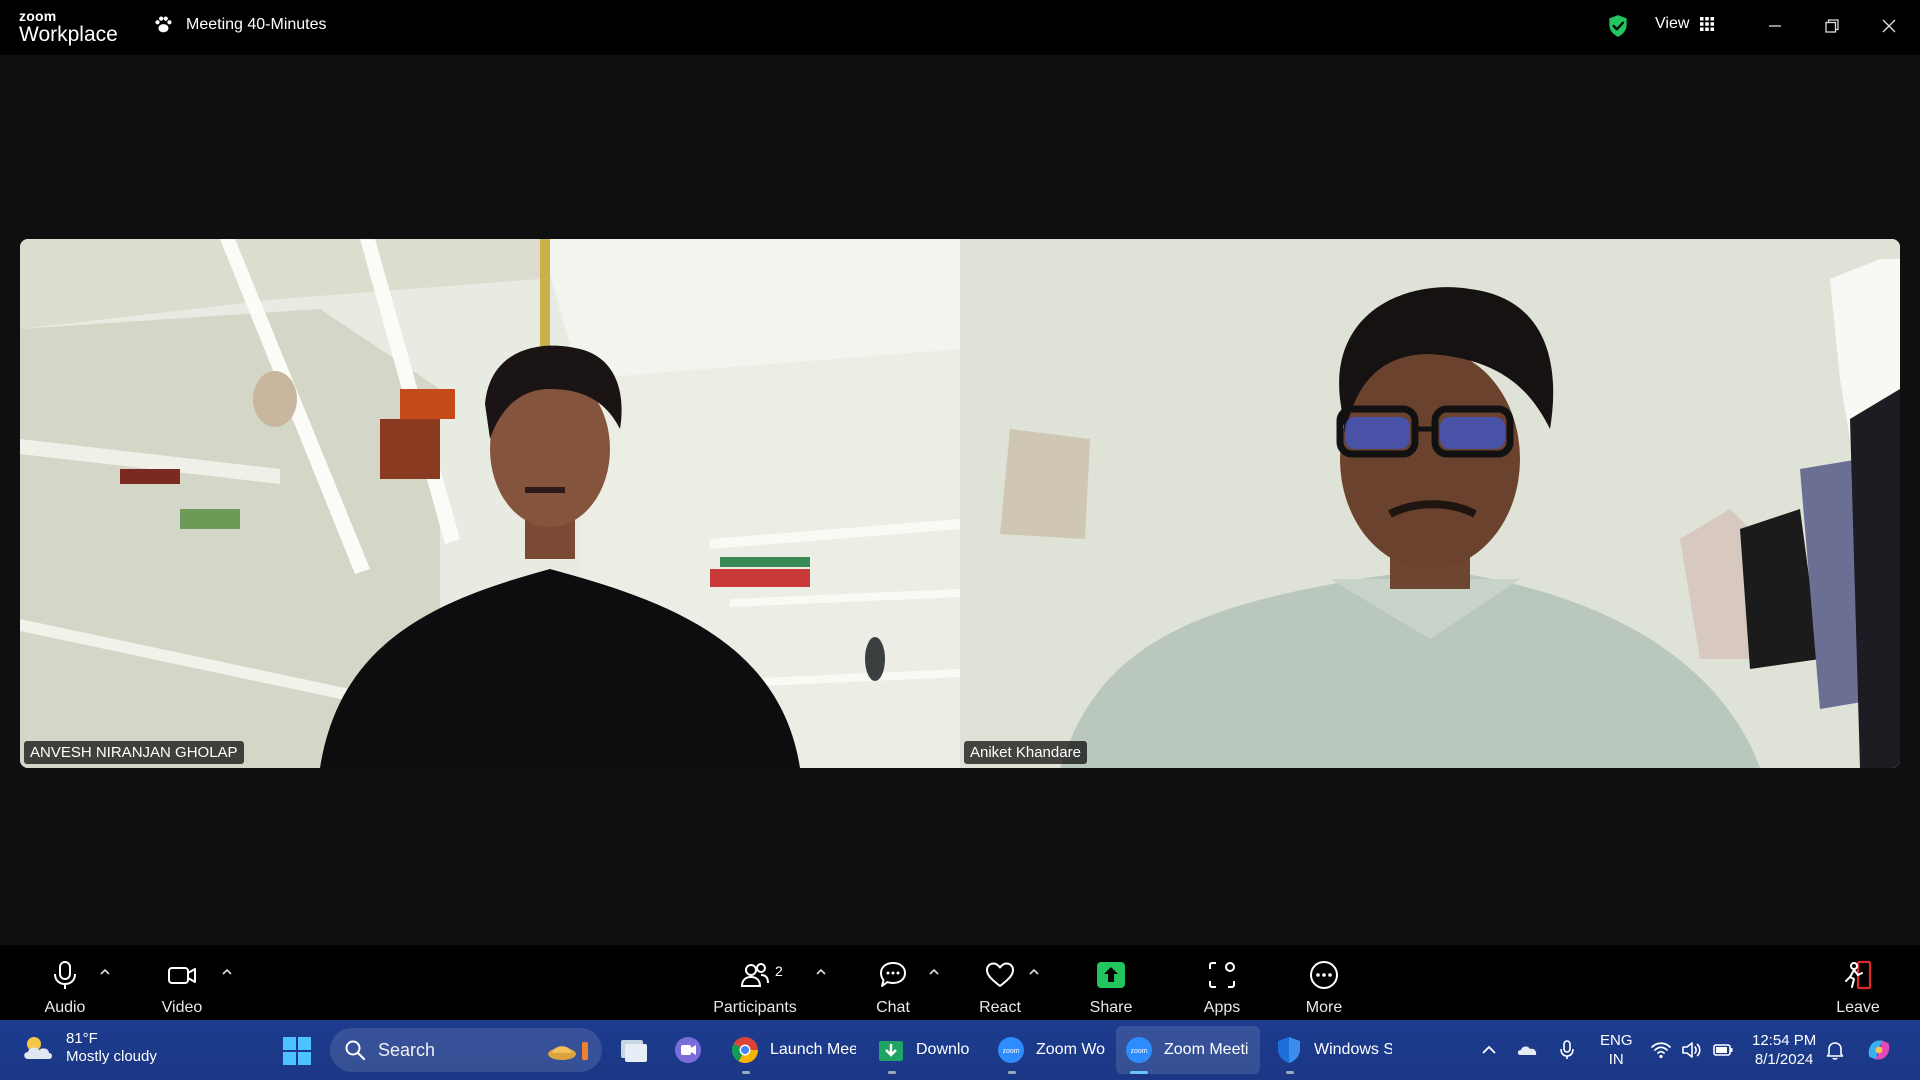 This screenshot has width=1920, height=1080. I want to click on people-icon, so click(754, 975).